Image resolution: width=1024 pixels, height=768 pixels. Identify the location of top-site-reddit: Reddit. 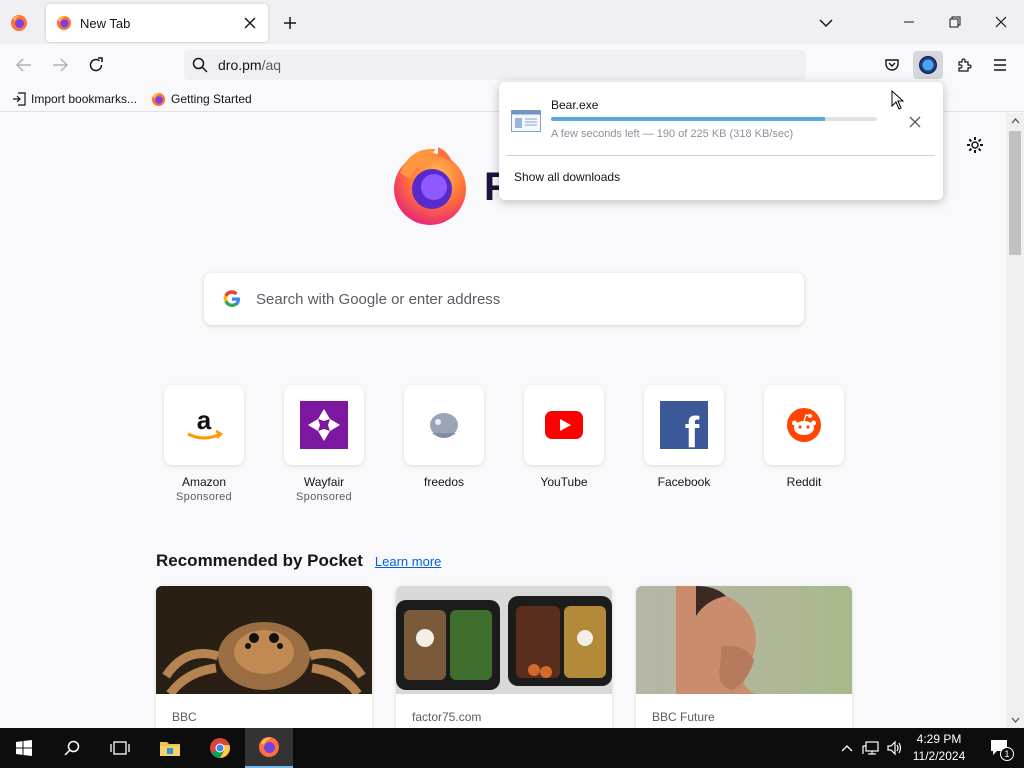
(804, 437).